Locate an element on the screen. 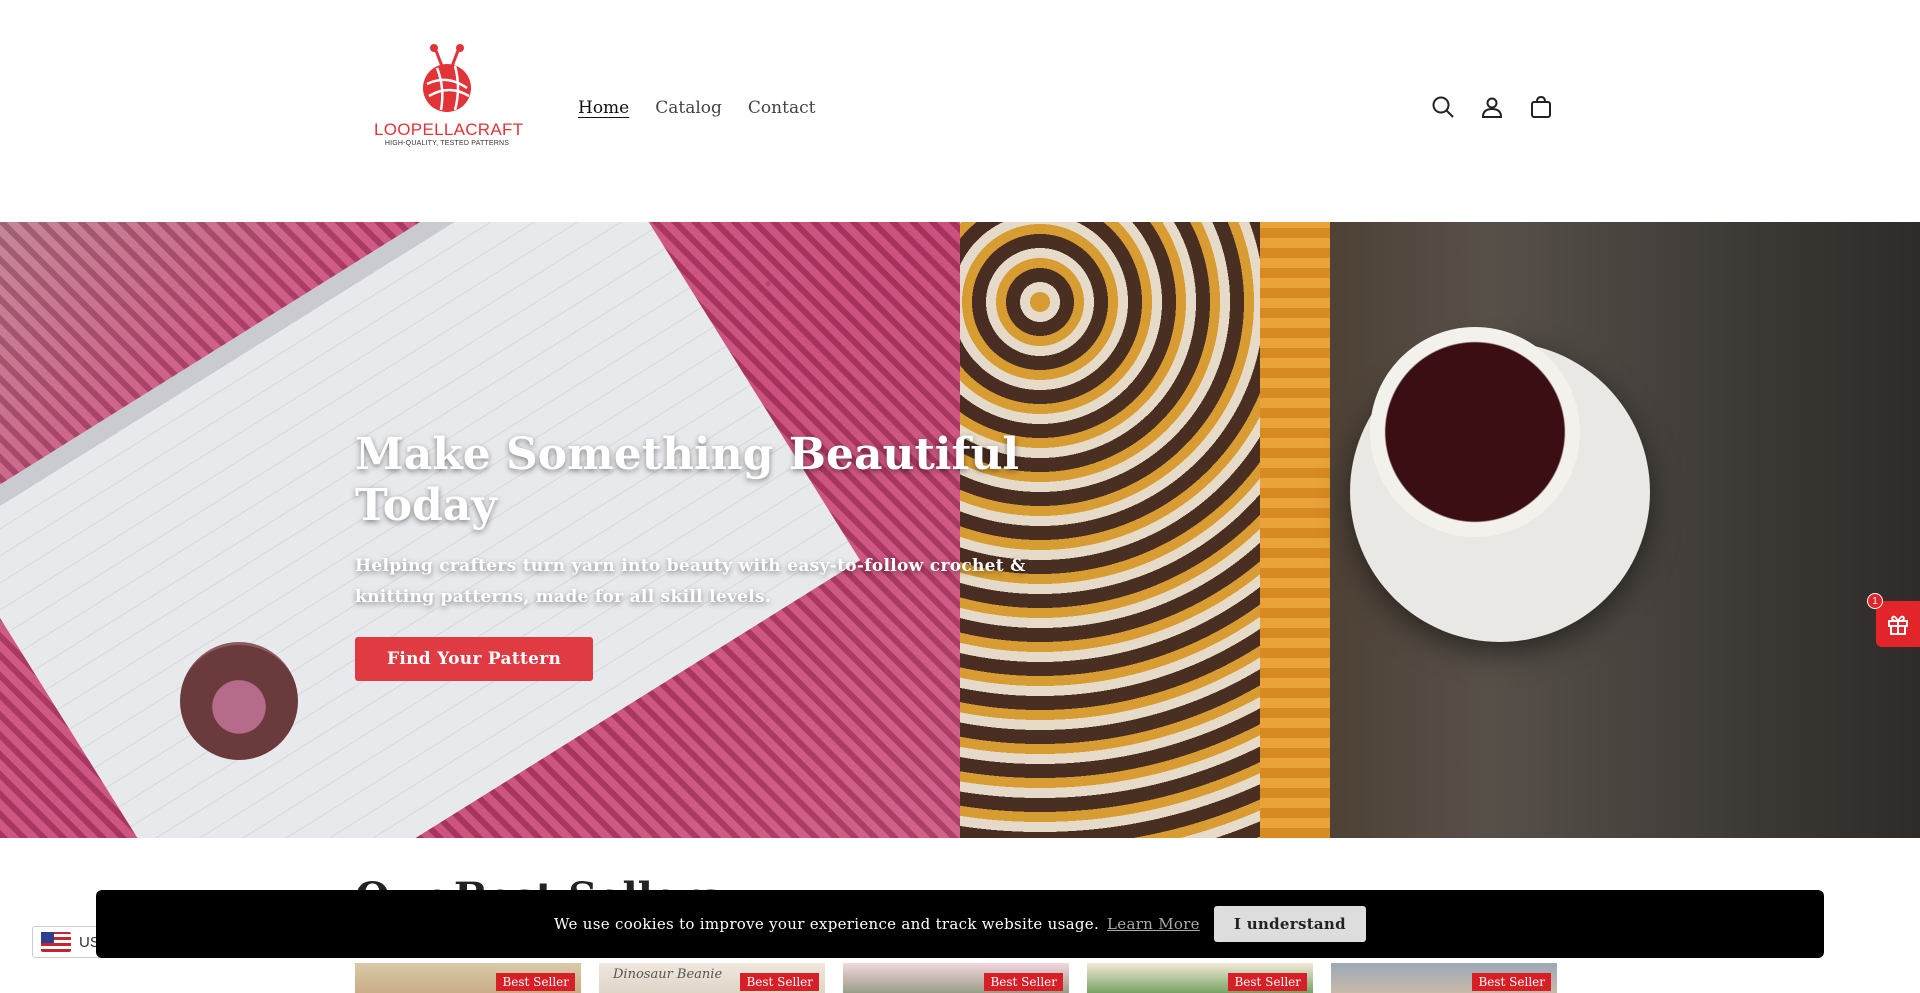  gift-widget-button is located at coordinates (1898, 624).